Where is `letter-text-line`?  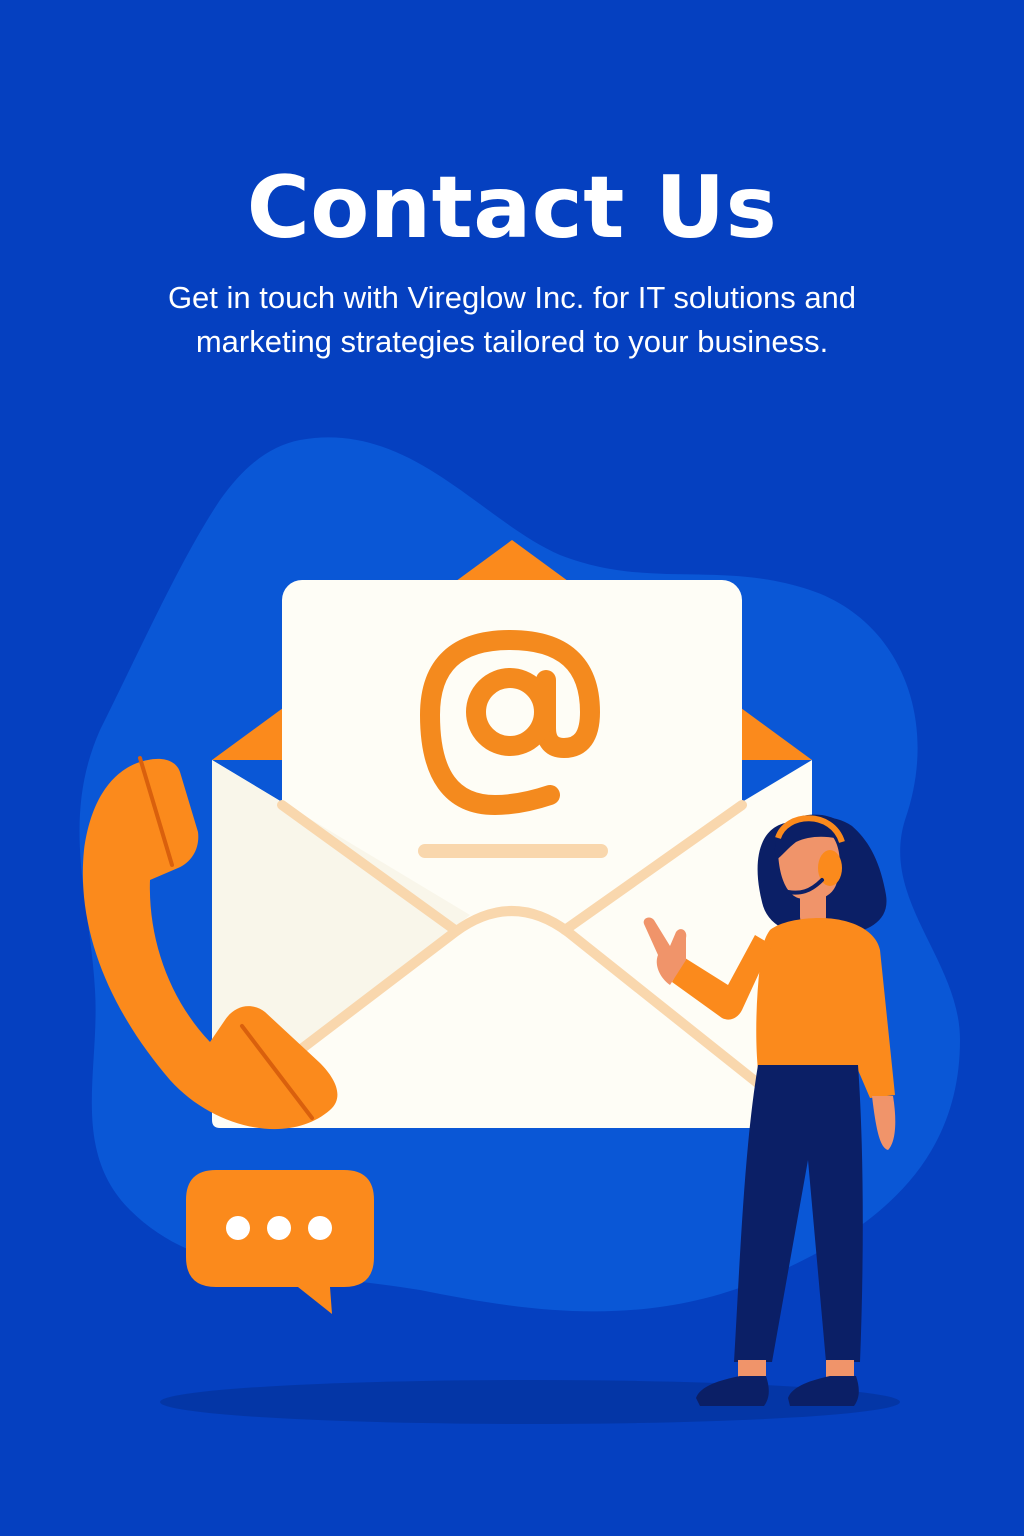 letter-text-line is located at coordinates (513, 851).